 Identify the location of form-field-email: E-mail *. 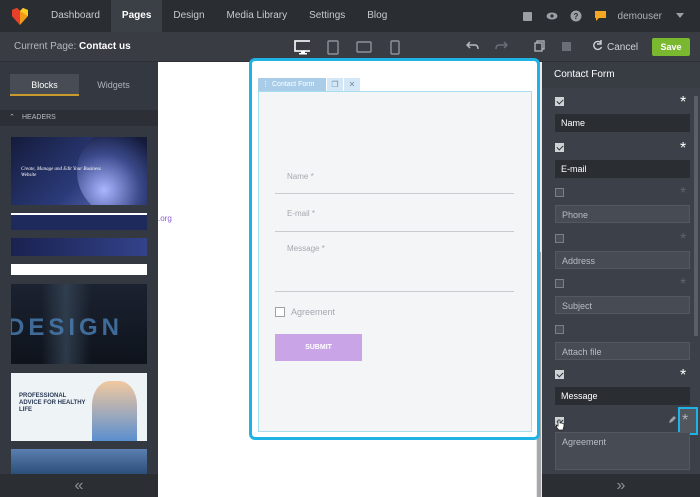
(394, 220).